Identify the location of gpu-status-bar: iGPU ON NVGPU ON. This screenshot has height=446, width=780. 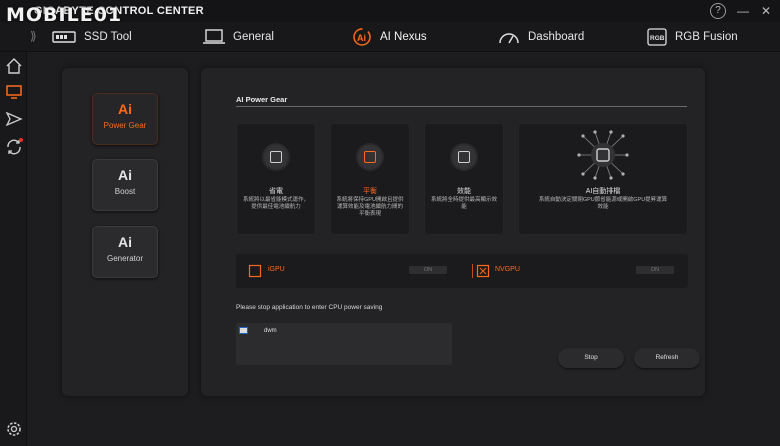
(462, 271).